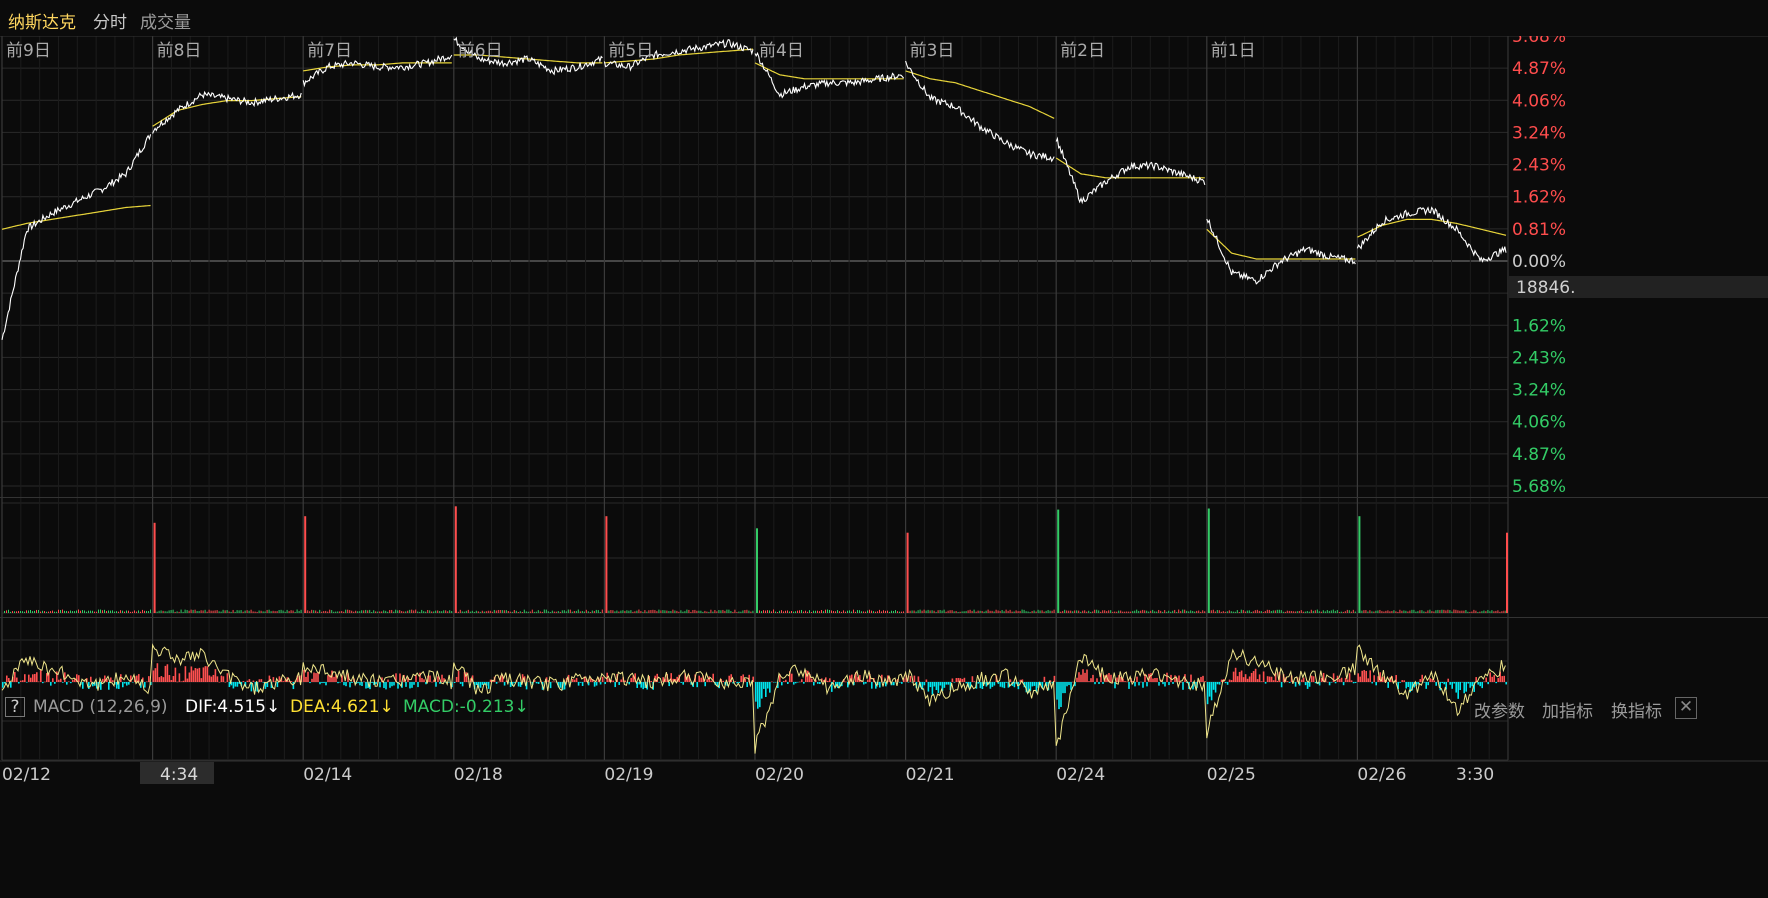  I want to click on volume-tab: 成交量, so click(165, 20).